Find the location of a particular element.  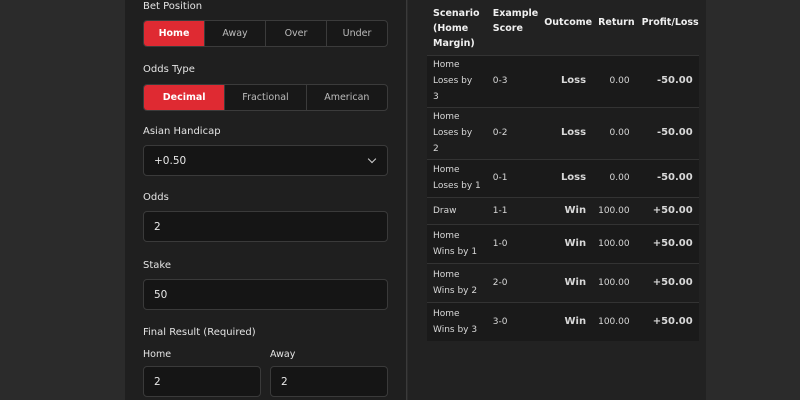

odds-type-label: Odds Type is located at coordinates (169, 69).